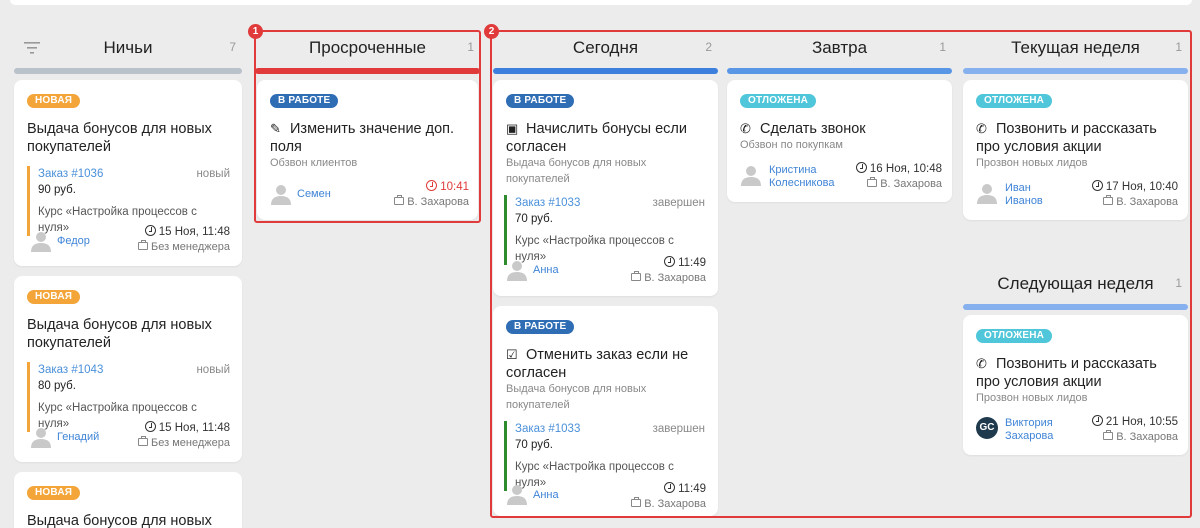  What do you see at coordinates (801, 177) in the screenshot?
I see `user-name: Кристина Колесникова` at bounding box center [801, 177].